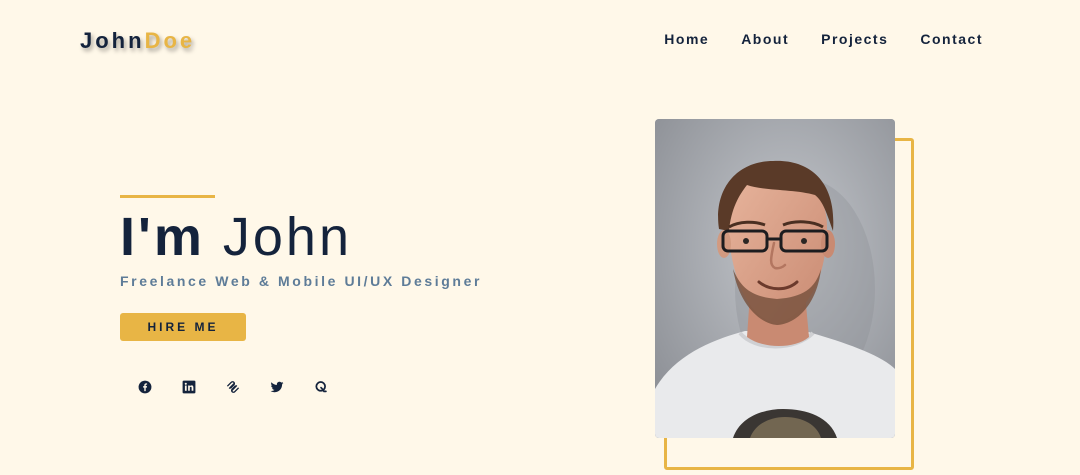  What do you see at coordinates (170, 40) in the screenshot?
I see `logo-last: Doe` at bounding box center [170, 40].